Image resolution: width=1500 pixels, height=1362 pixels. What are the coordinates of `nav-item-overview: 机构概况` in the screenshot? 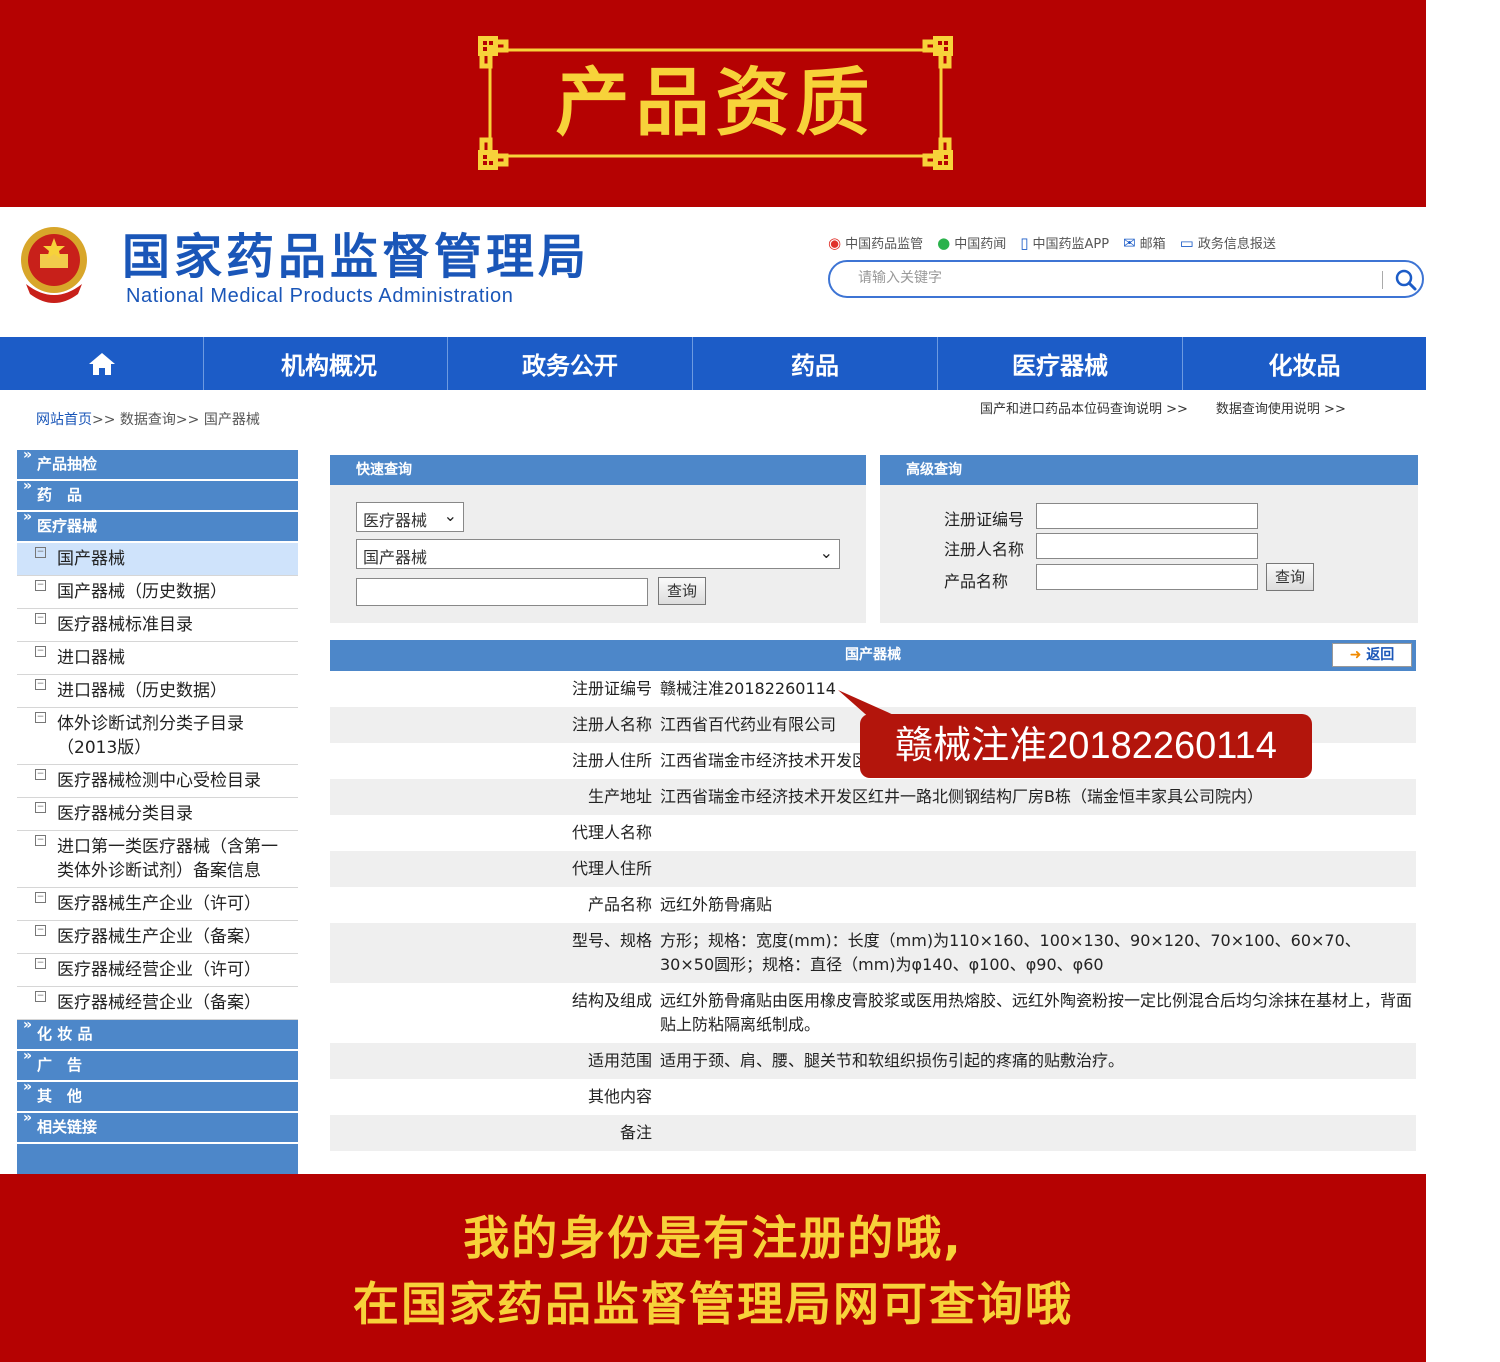 It's located at (326, 363).